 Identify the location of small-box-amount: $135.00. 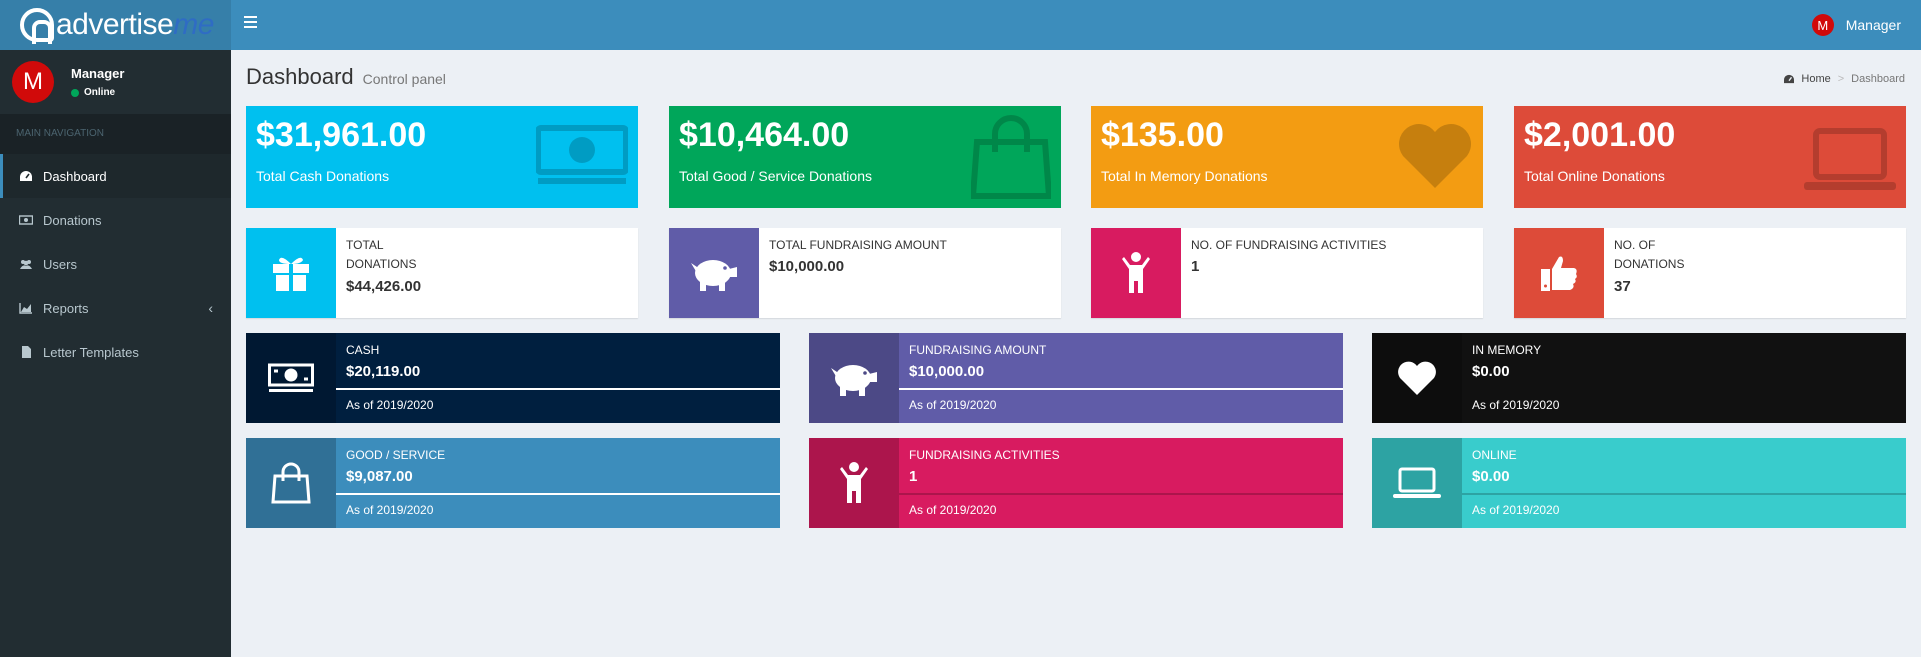
(1162, 135).